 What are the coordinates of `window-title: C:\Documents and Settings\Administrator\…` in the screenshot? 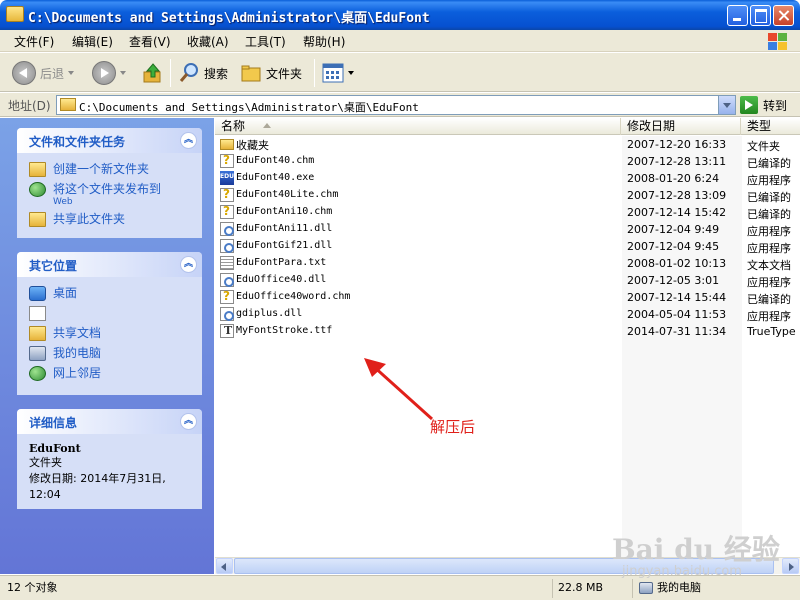 It's located at (229, 18).